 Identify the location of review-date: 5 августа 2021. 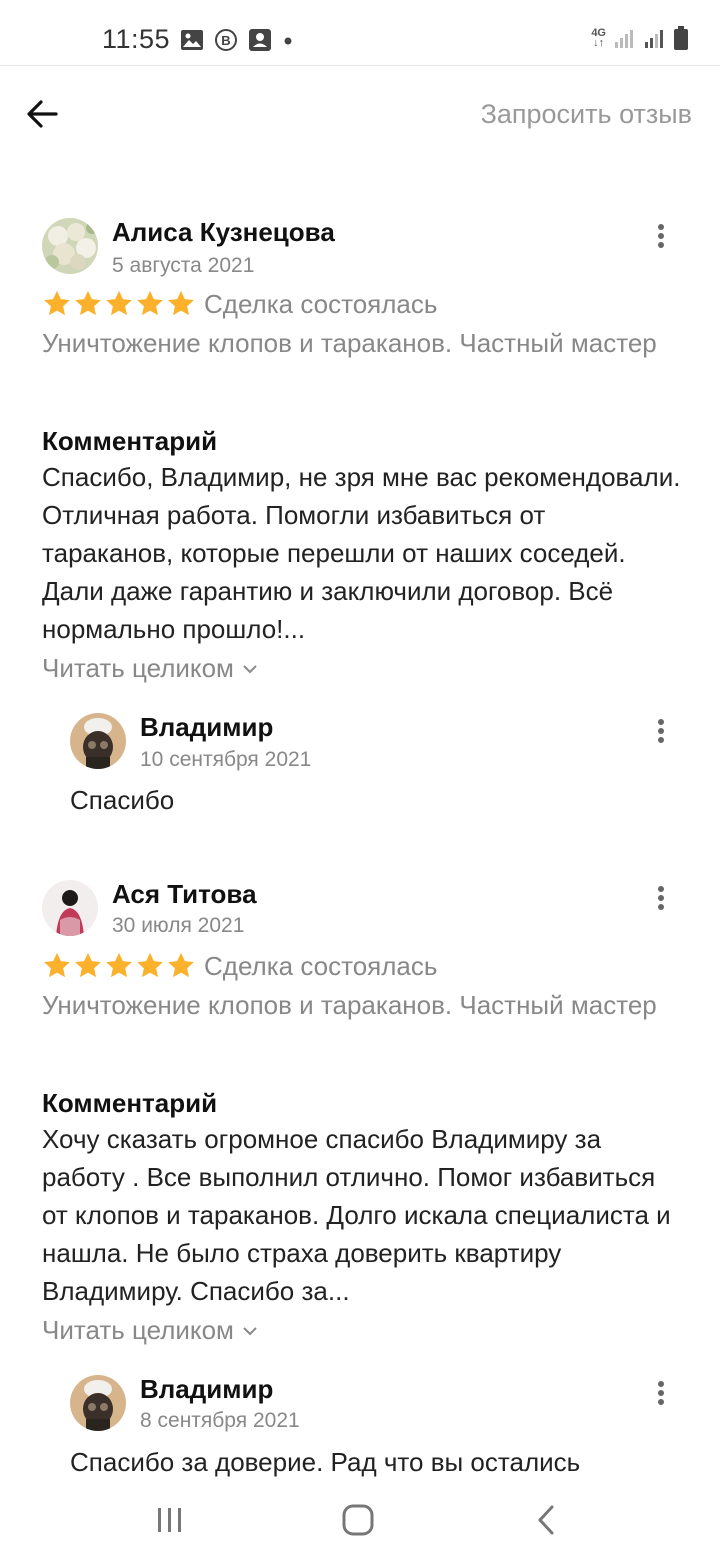
(183, 265).